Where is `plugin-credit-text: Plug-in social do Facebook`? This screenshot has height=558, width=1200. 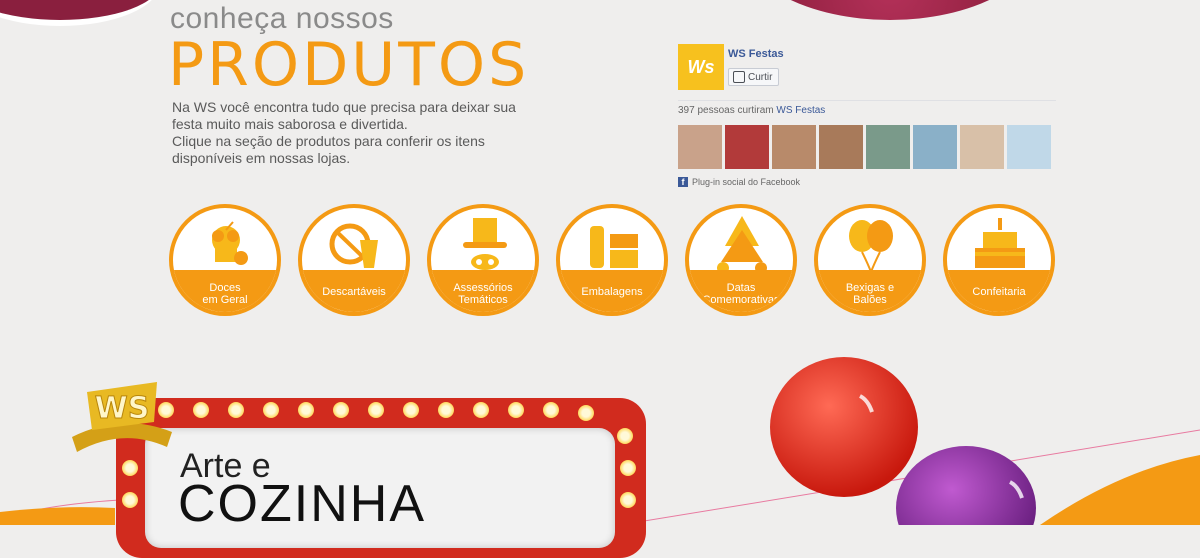 plugin-credit-text: Plug-in social do Facebook is located at coordinates (746, 182).